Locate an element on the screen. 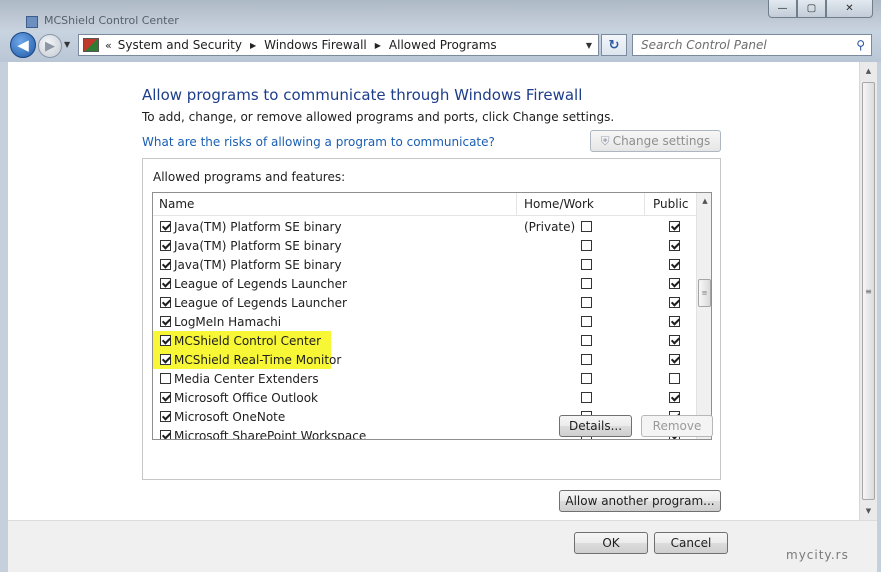 This screenshot has width=881, height=572. back-button: ◀ is located at coordinates (23, 45).